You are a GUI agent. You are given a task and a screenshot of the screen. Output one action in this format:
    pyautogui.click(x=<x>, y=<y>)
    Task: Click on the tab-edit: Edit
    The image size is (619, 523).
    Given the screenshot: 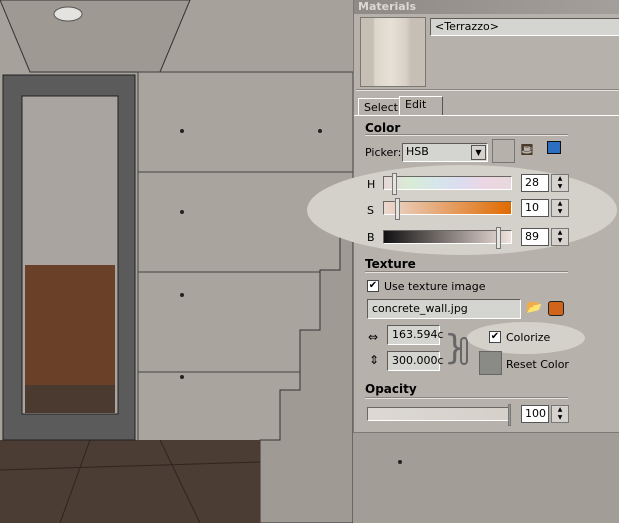 What is the action you would take?
    pyautogui.click(x=421, y=106)
    